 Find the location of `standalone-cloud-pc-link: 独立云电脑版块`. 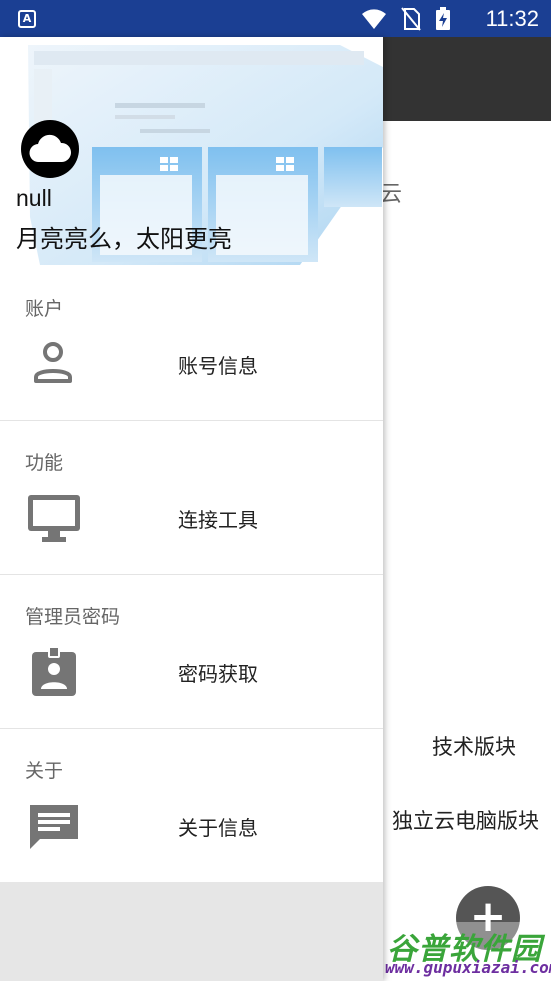

standalone-cloud-pc-link: 独立云电脑版块 is located at coordinates (465, 820).